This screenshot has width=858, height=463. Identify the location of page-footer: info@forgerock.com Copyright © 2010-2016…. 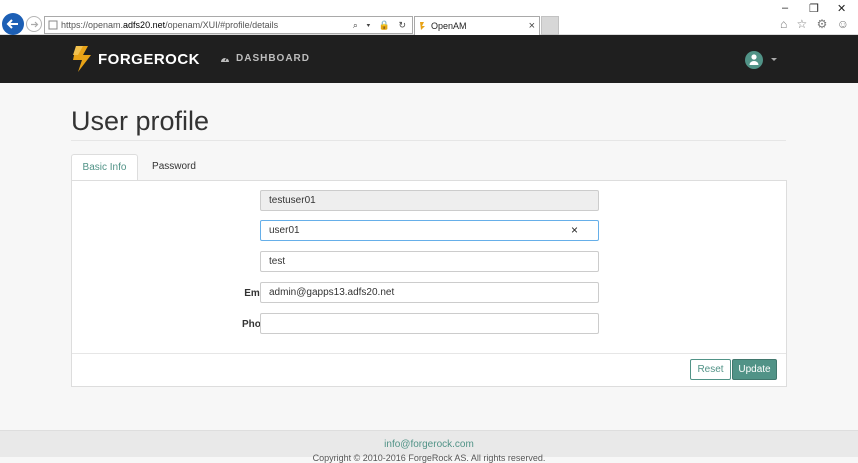
(429, 446).